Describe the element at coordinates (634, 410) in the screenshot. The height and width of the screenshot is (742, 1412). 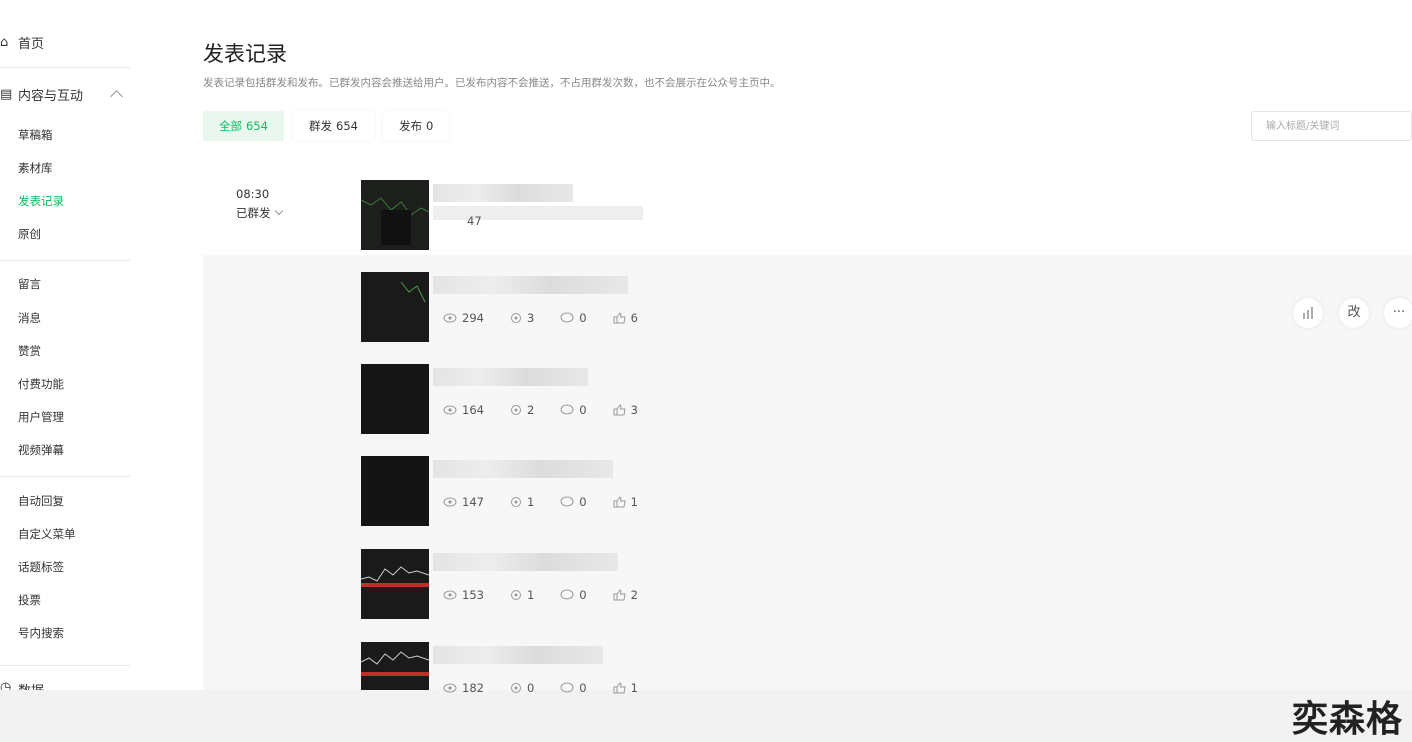
I see `like-count: 3` at that location.